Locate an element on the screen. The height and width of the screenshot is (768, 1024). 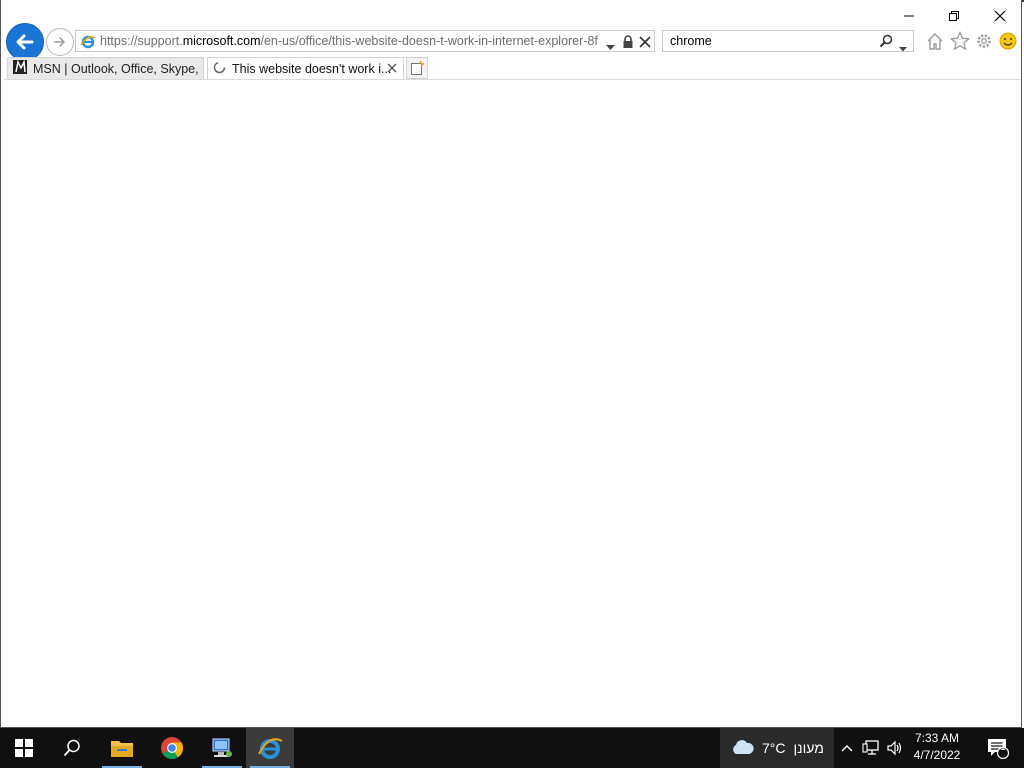
minimize-button is located at coordinates (909, 16).